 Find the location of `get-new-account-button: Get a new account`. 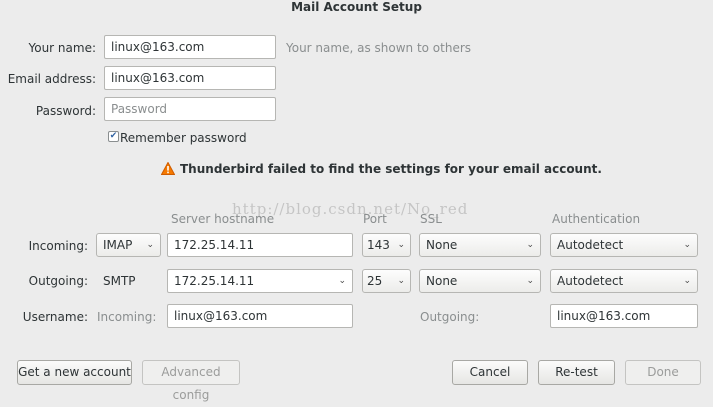

get-new-account-button: Get a new account is located at coordinates (74, 372).